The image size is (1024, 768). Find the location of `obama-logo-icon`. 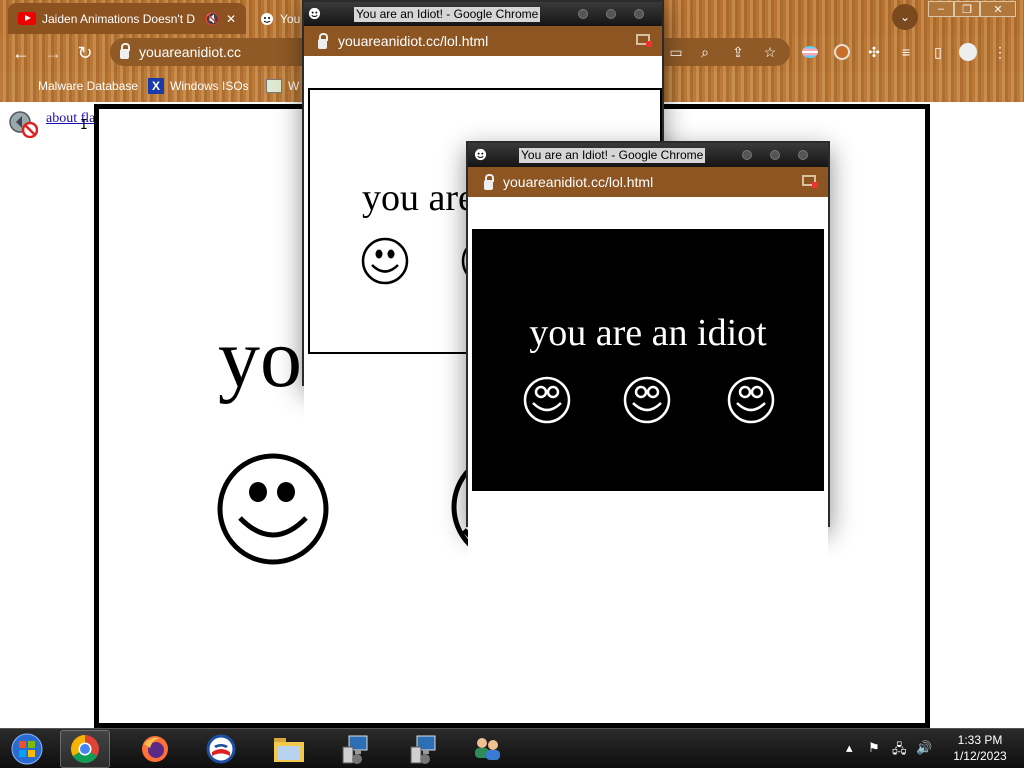

obama-logo-icon is located at coordinates (221, 749).